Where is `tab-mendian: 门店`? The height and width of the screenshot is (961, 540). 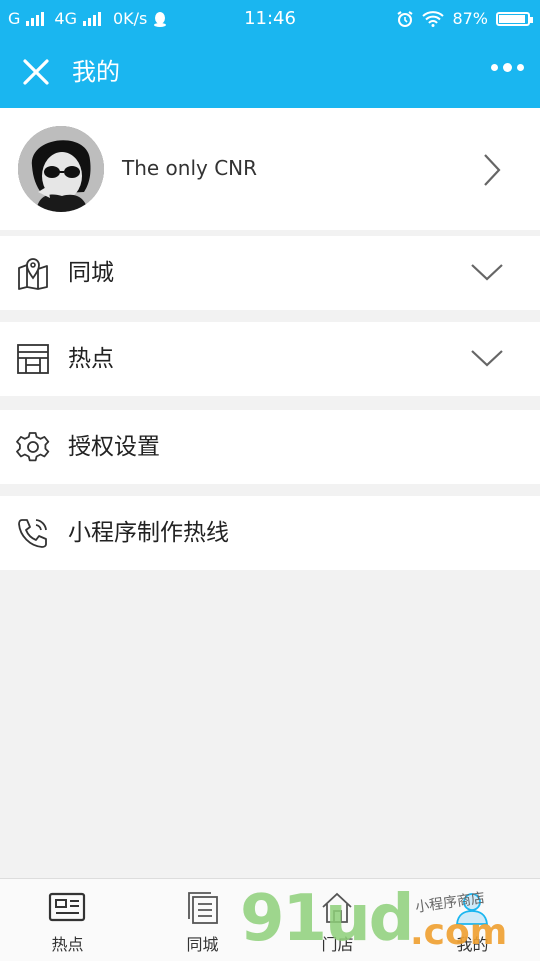 tab-mendian: 门店 is located at coordinates (337, 920).